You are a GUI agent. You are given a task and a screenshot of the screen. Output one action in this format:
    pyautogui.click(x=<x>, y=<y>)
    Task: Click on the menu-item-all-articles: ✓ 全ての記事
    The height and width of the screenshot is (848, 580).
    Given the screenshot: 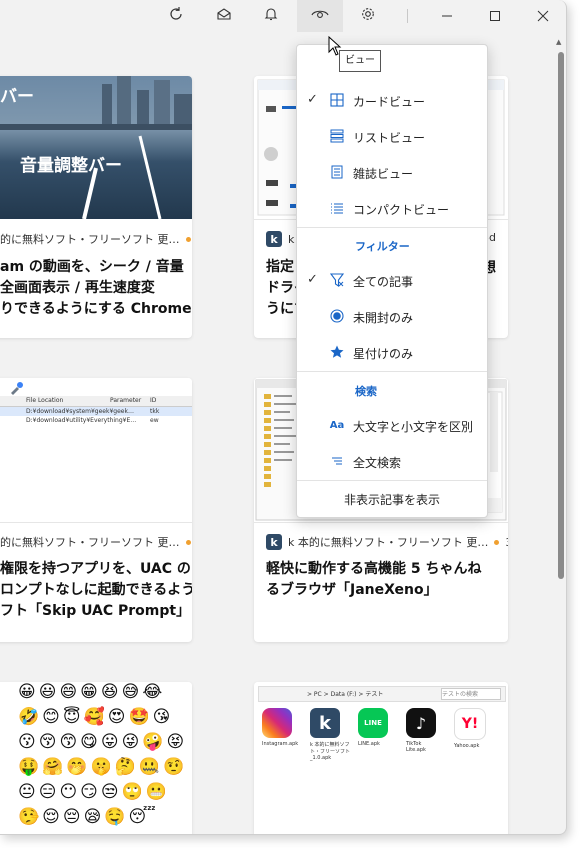 What is the action you would take?
    pyautogui.click(x=392, y=280)
    